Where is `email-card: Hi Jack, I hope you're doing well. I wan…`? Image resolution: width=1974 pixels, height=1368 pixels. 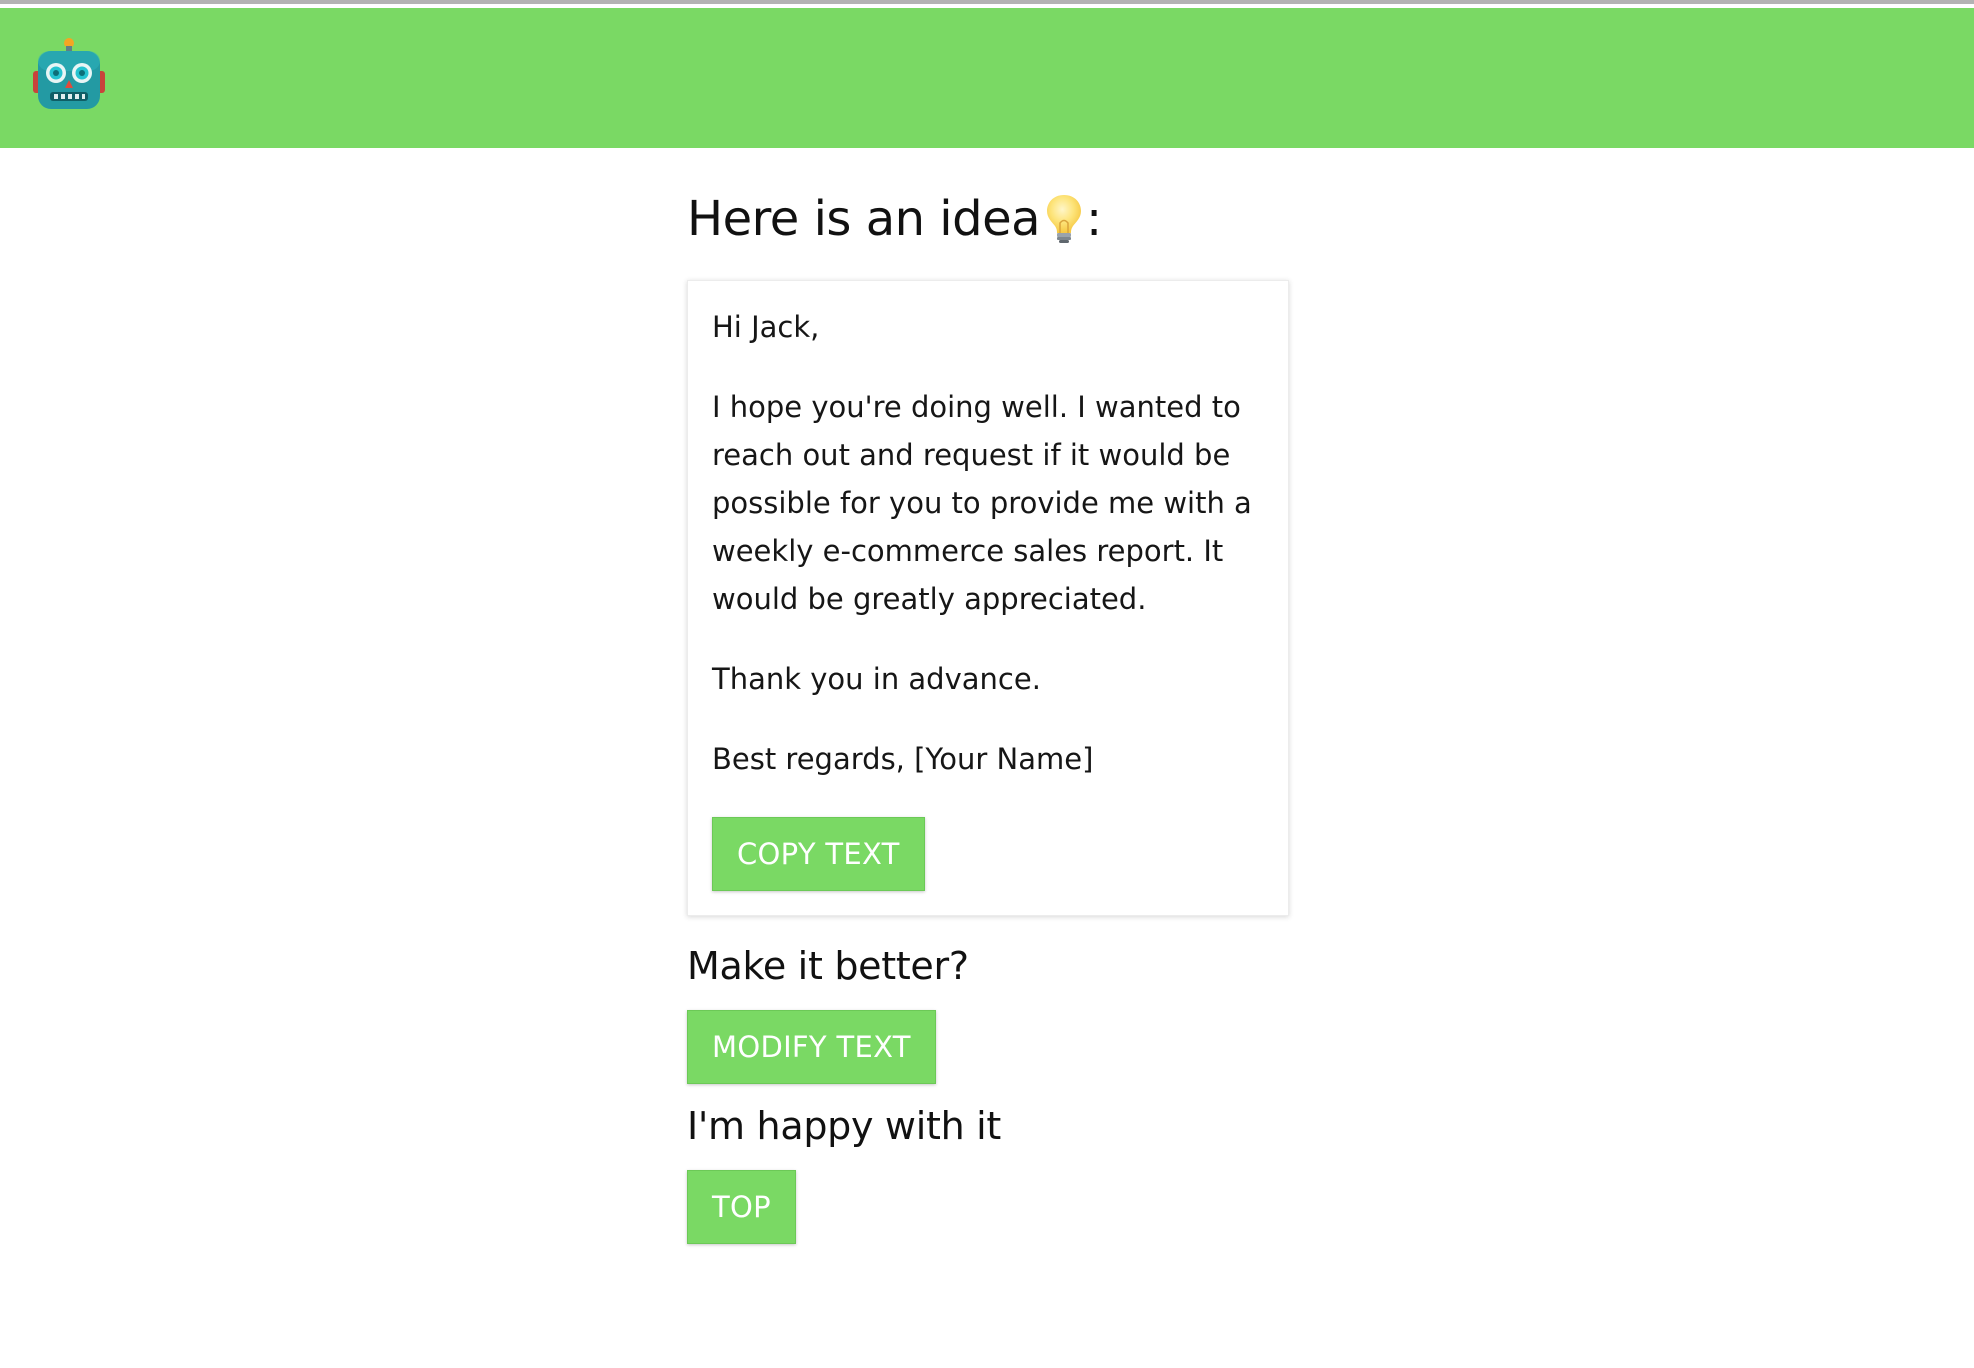 email-card: Hi Jack, I hope you're doing well. I wan… is located at coordinates (988, 598).